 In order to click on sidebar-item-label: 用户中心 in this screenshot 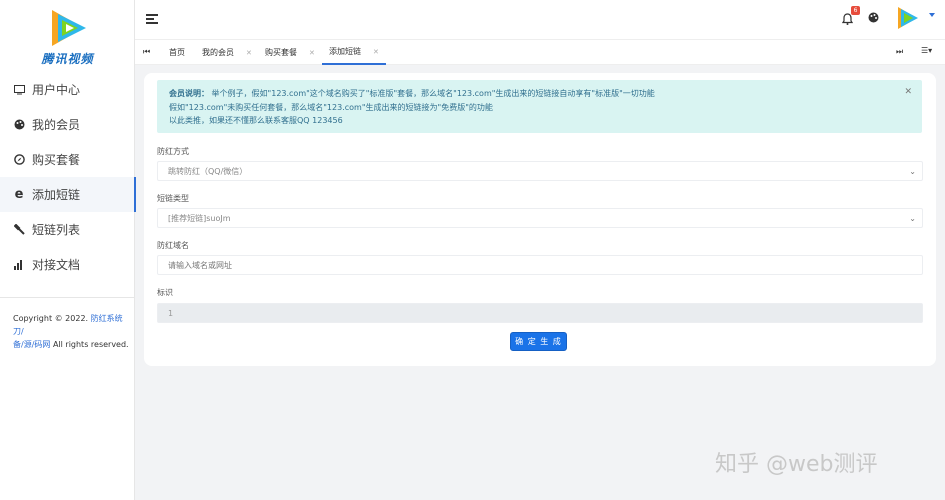, I will do `click(56, 90)`.